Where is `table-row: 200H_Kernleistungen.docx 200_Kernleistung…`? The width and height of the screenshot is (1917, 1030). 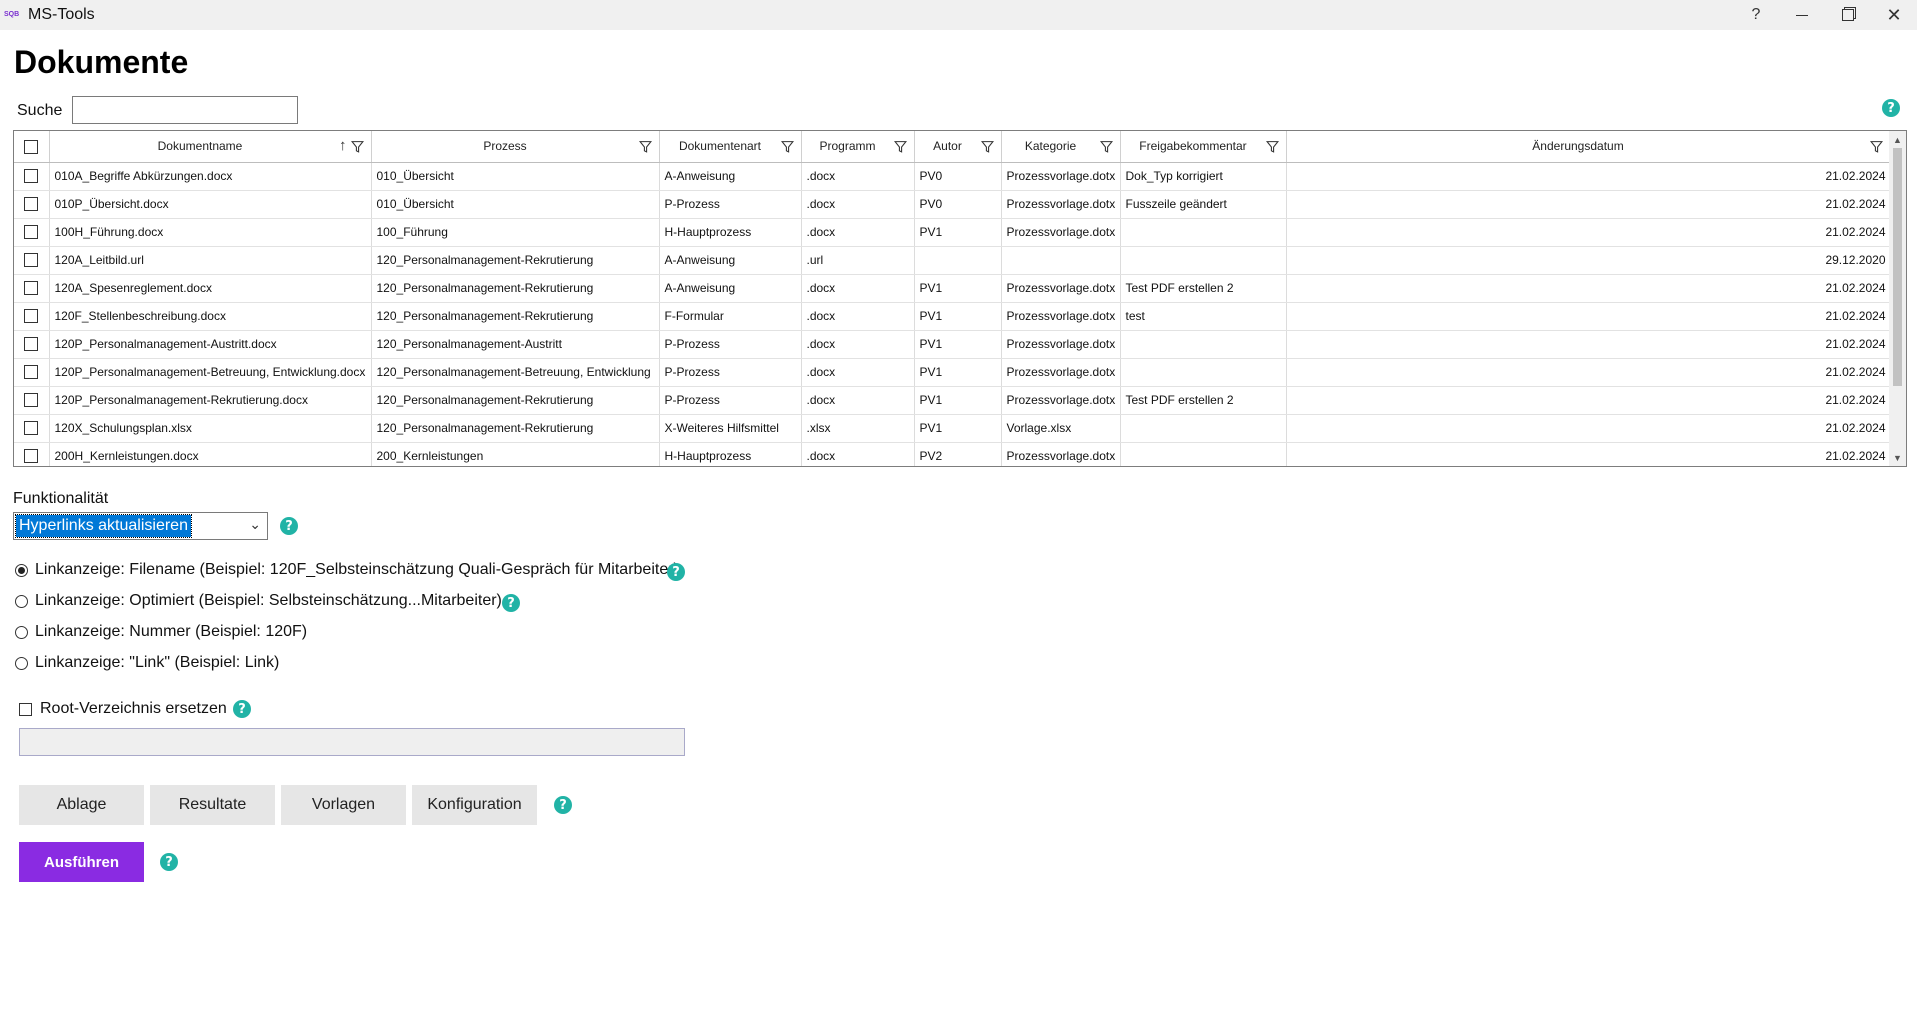
table-row: 200H_Kernleistungen.docx 200_Kernleistung… is located at coordinates (952, 454).